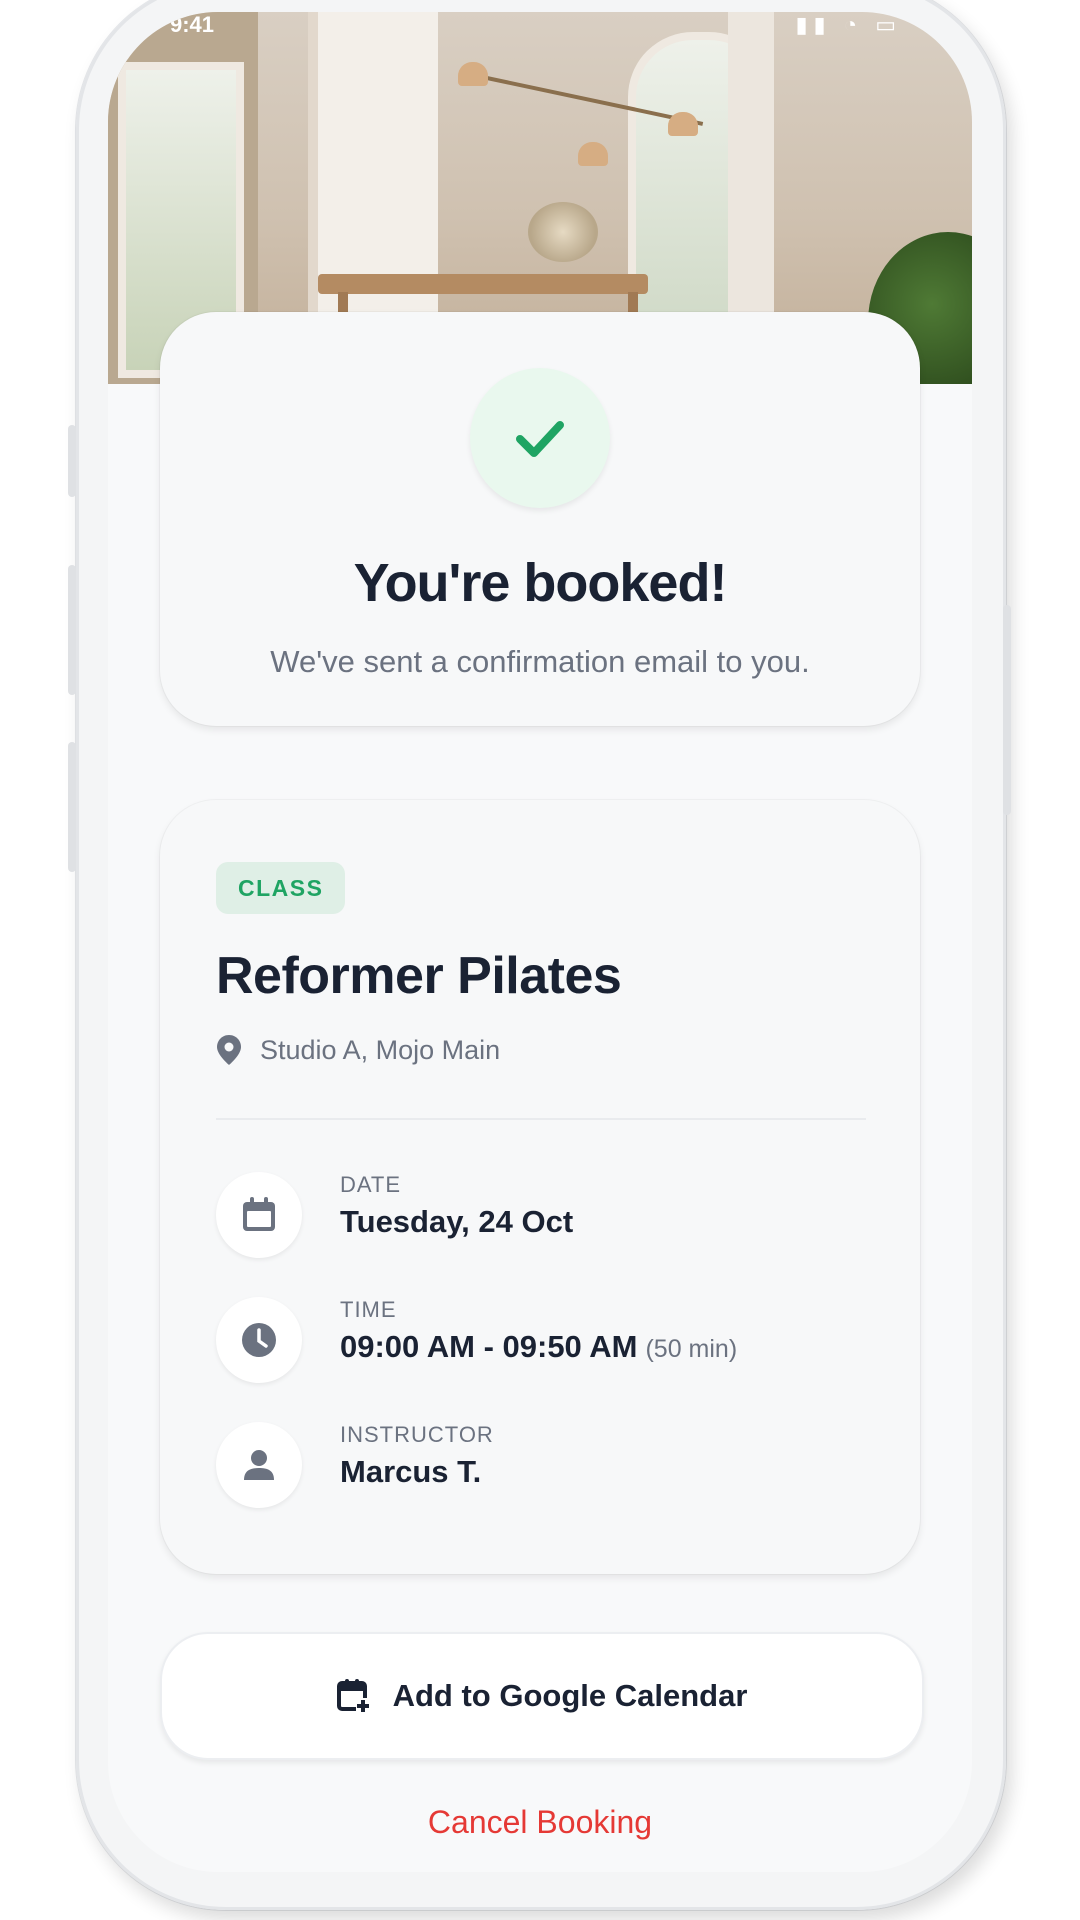  What do you see at coordinates (192, 24) in the screenshot?
I see `status-time: 9:41` at bounding box center [192, 24].